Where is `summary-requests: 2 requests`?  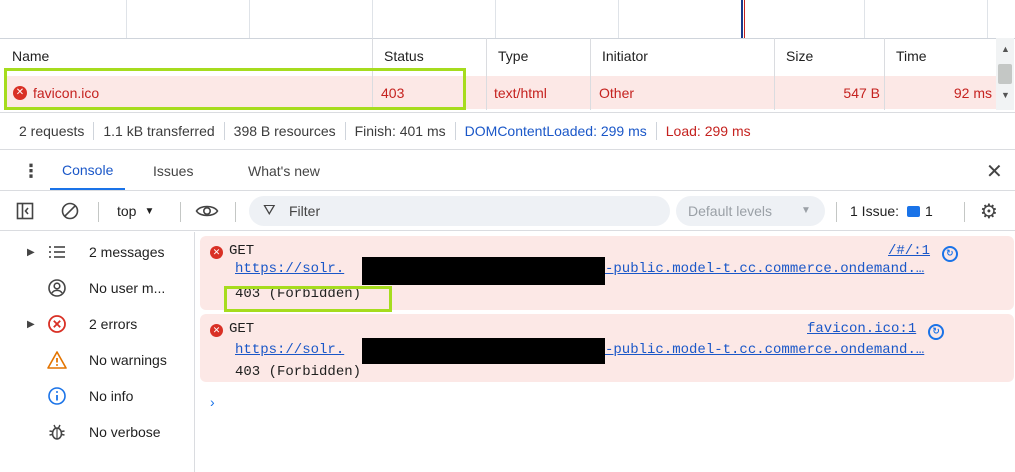
summary-requests: 2 requests is located at coordinates (47, 131).